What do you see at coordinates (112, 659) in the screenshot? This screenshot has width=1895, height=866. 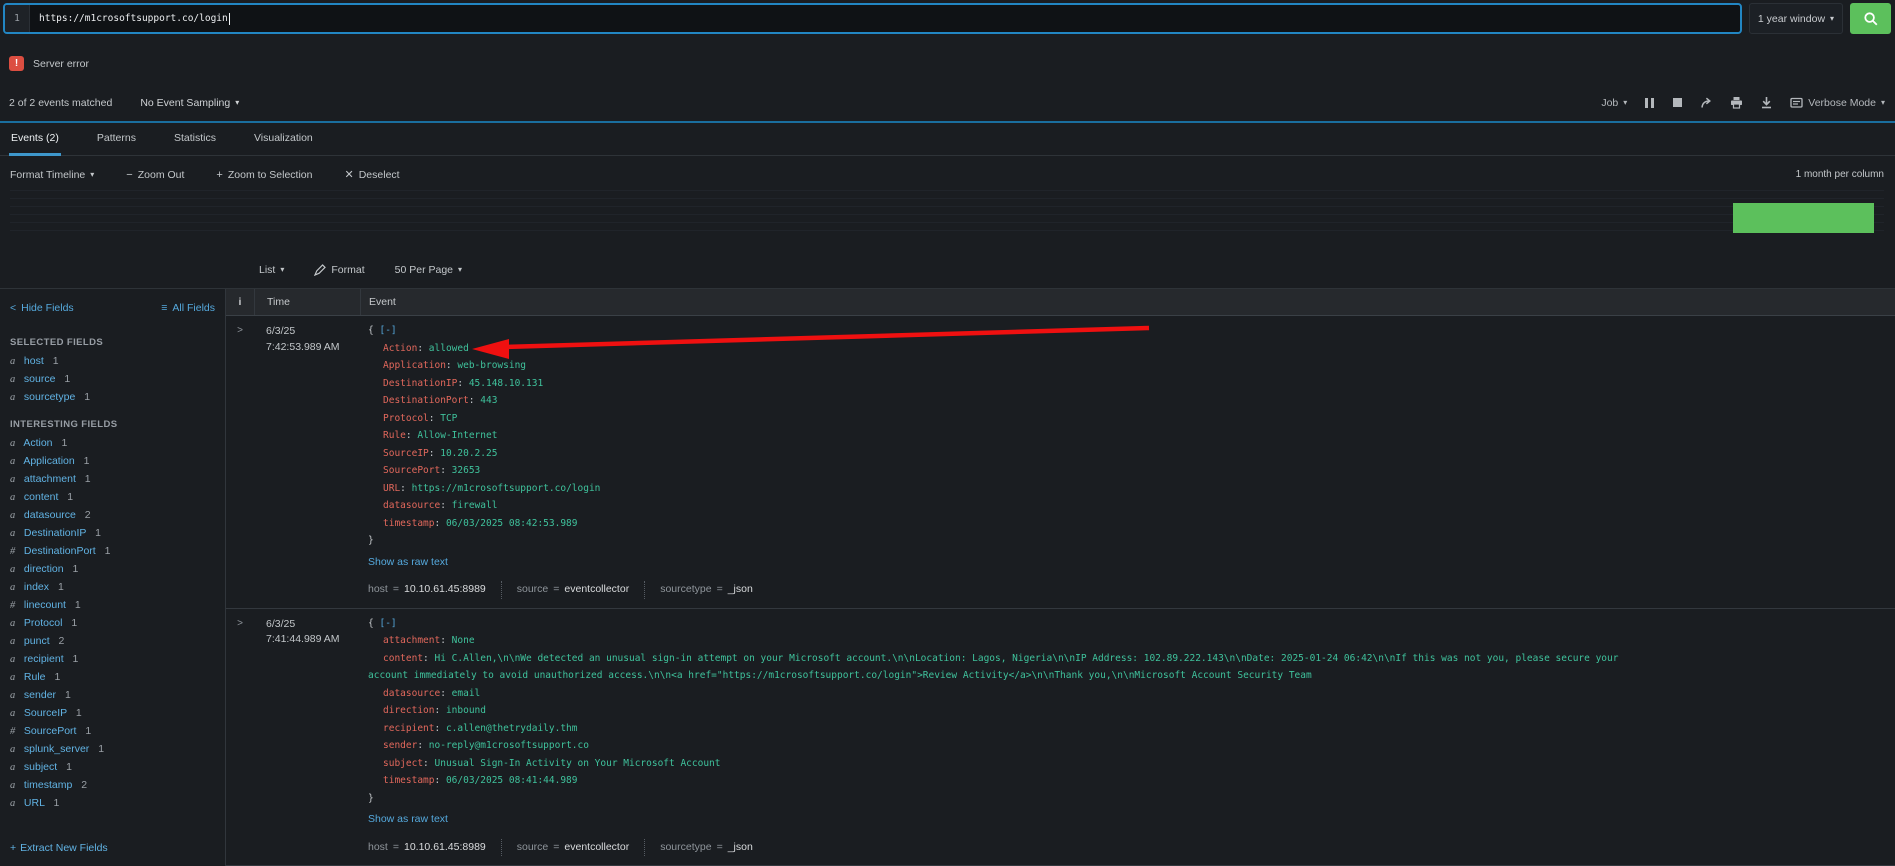 I see `field-item: a recipient 1` at bounding box center [112, 659].